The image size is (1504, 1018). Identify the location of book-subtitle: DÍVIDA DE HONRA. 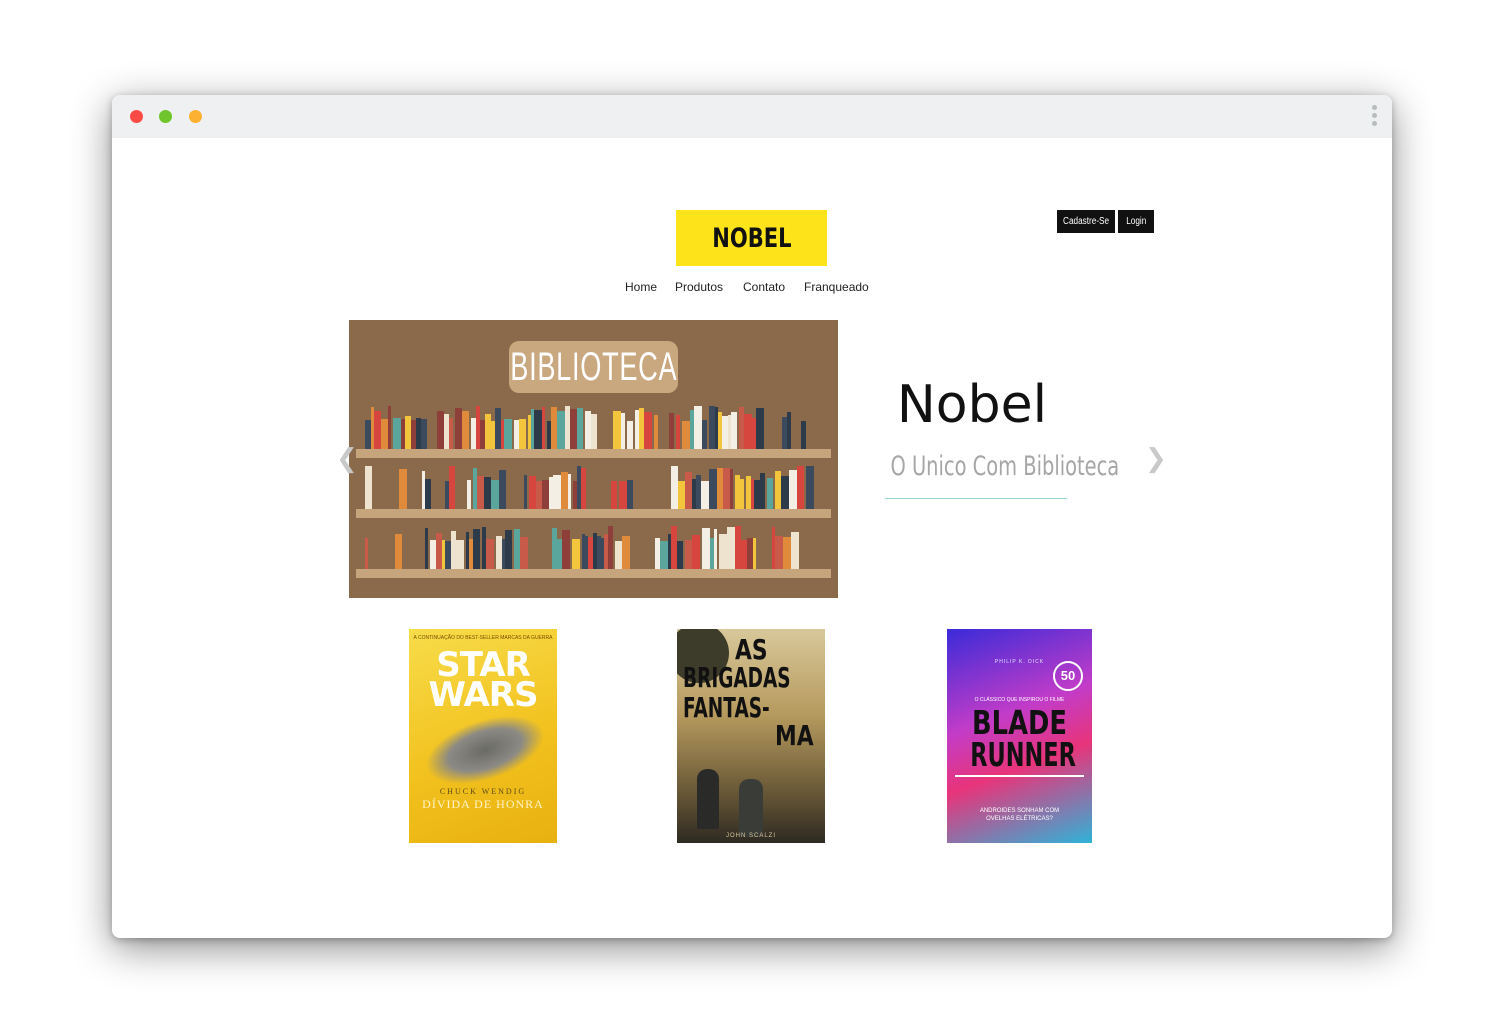
(483, 804).